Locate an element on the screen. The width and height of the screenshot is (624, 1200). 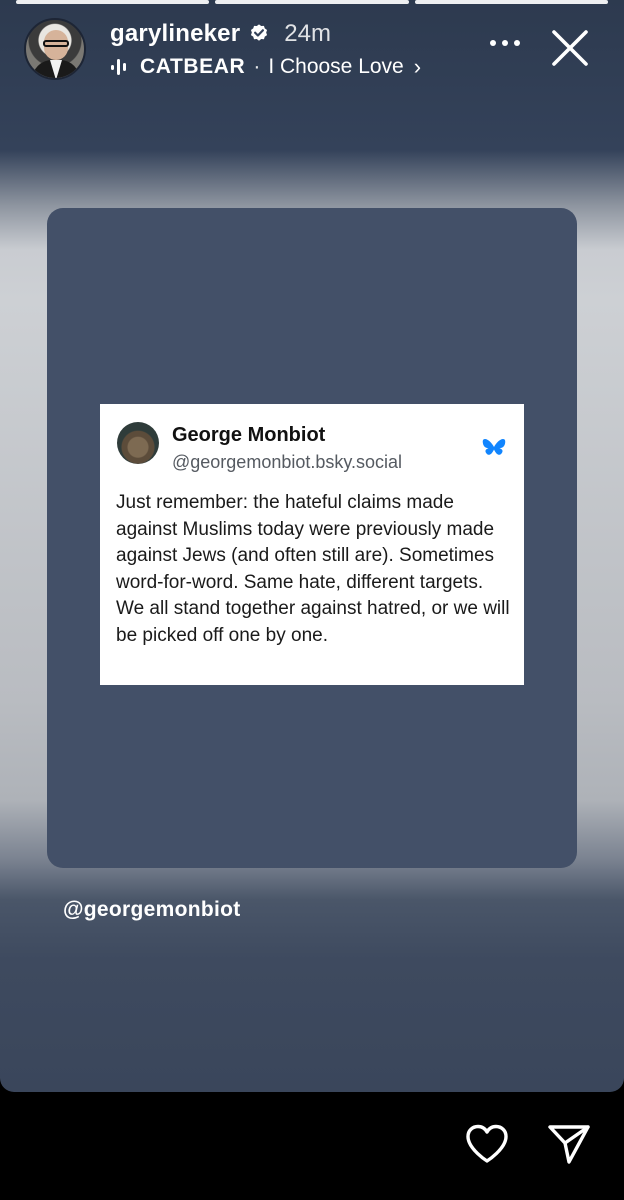
story-progress-bar is located at coordinates (312, 2).